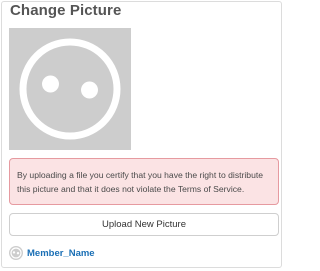 Image resolution: width=320 pixels, height=271 pixels. What do you see at coordinates (66, 10) in the screenshot?
I see `panel-title: Change Picture` at bounding box center [66, 10].